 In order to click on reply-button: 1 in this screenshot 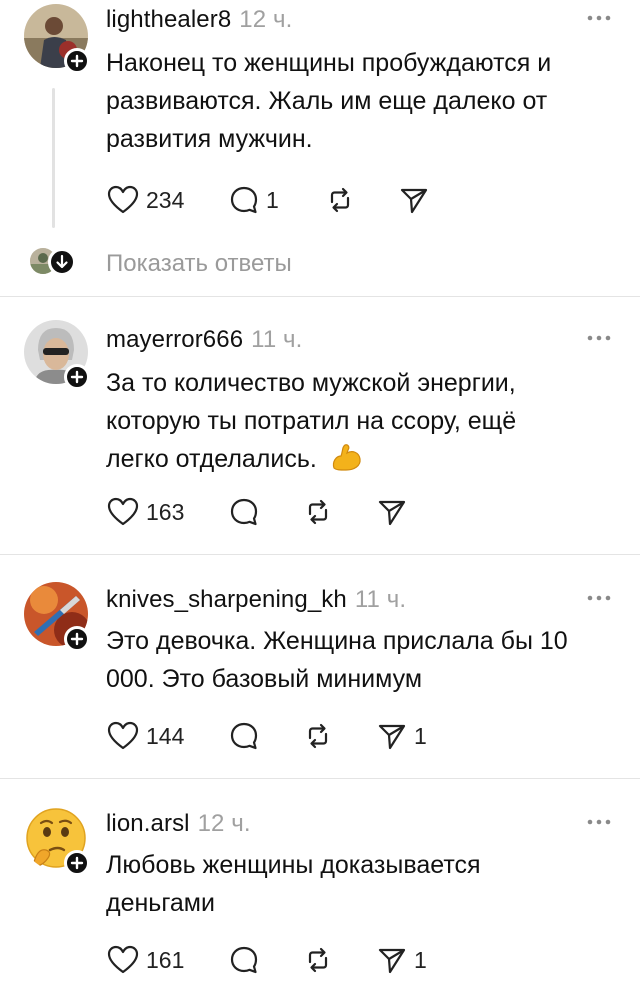, I will do `click(253, 200)`.